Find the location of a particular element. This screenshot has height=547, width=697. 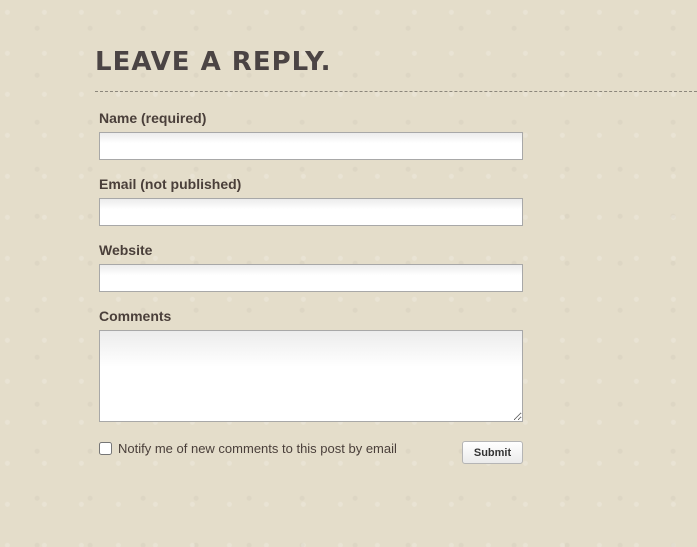

website-field is located at coordinates (311, 278).